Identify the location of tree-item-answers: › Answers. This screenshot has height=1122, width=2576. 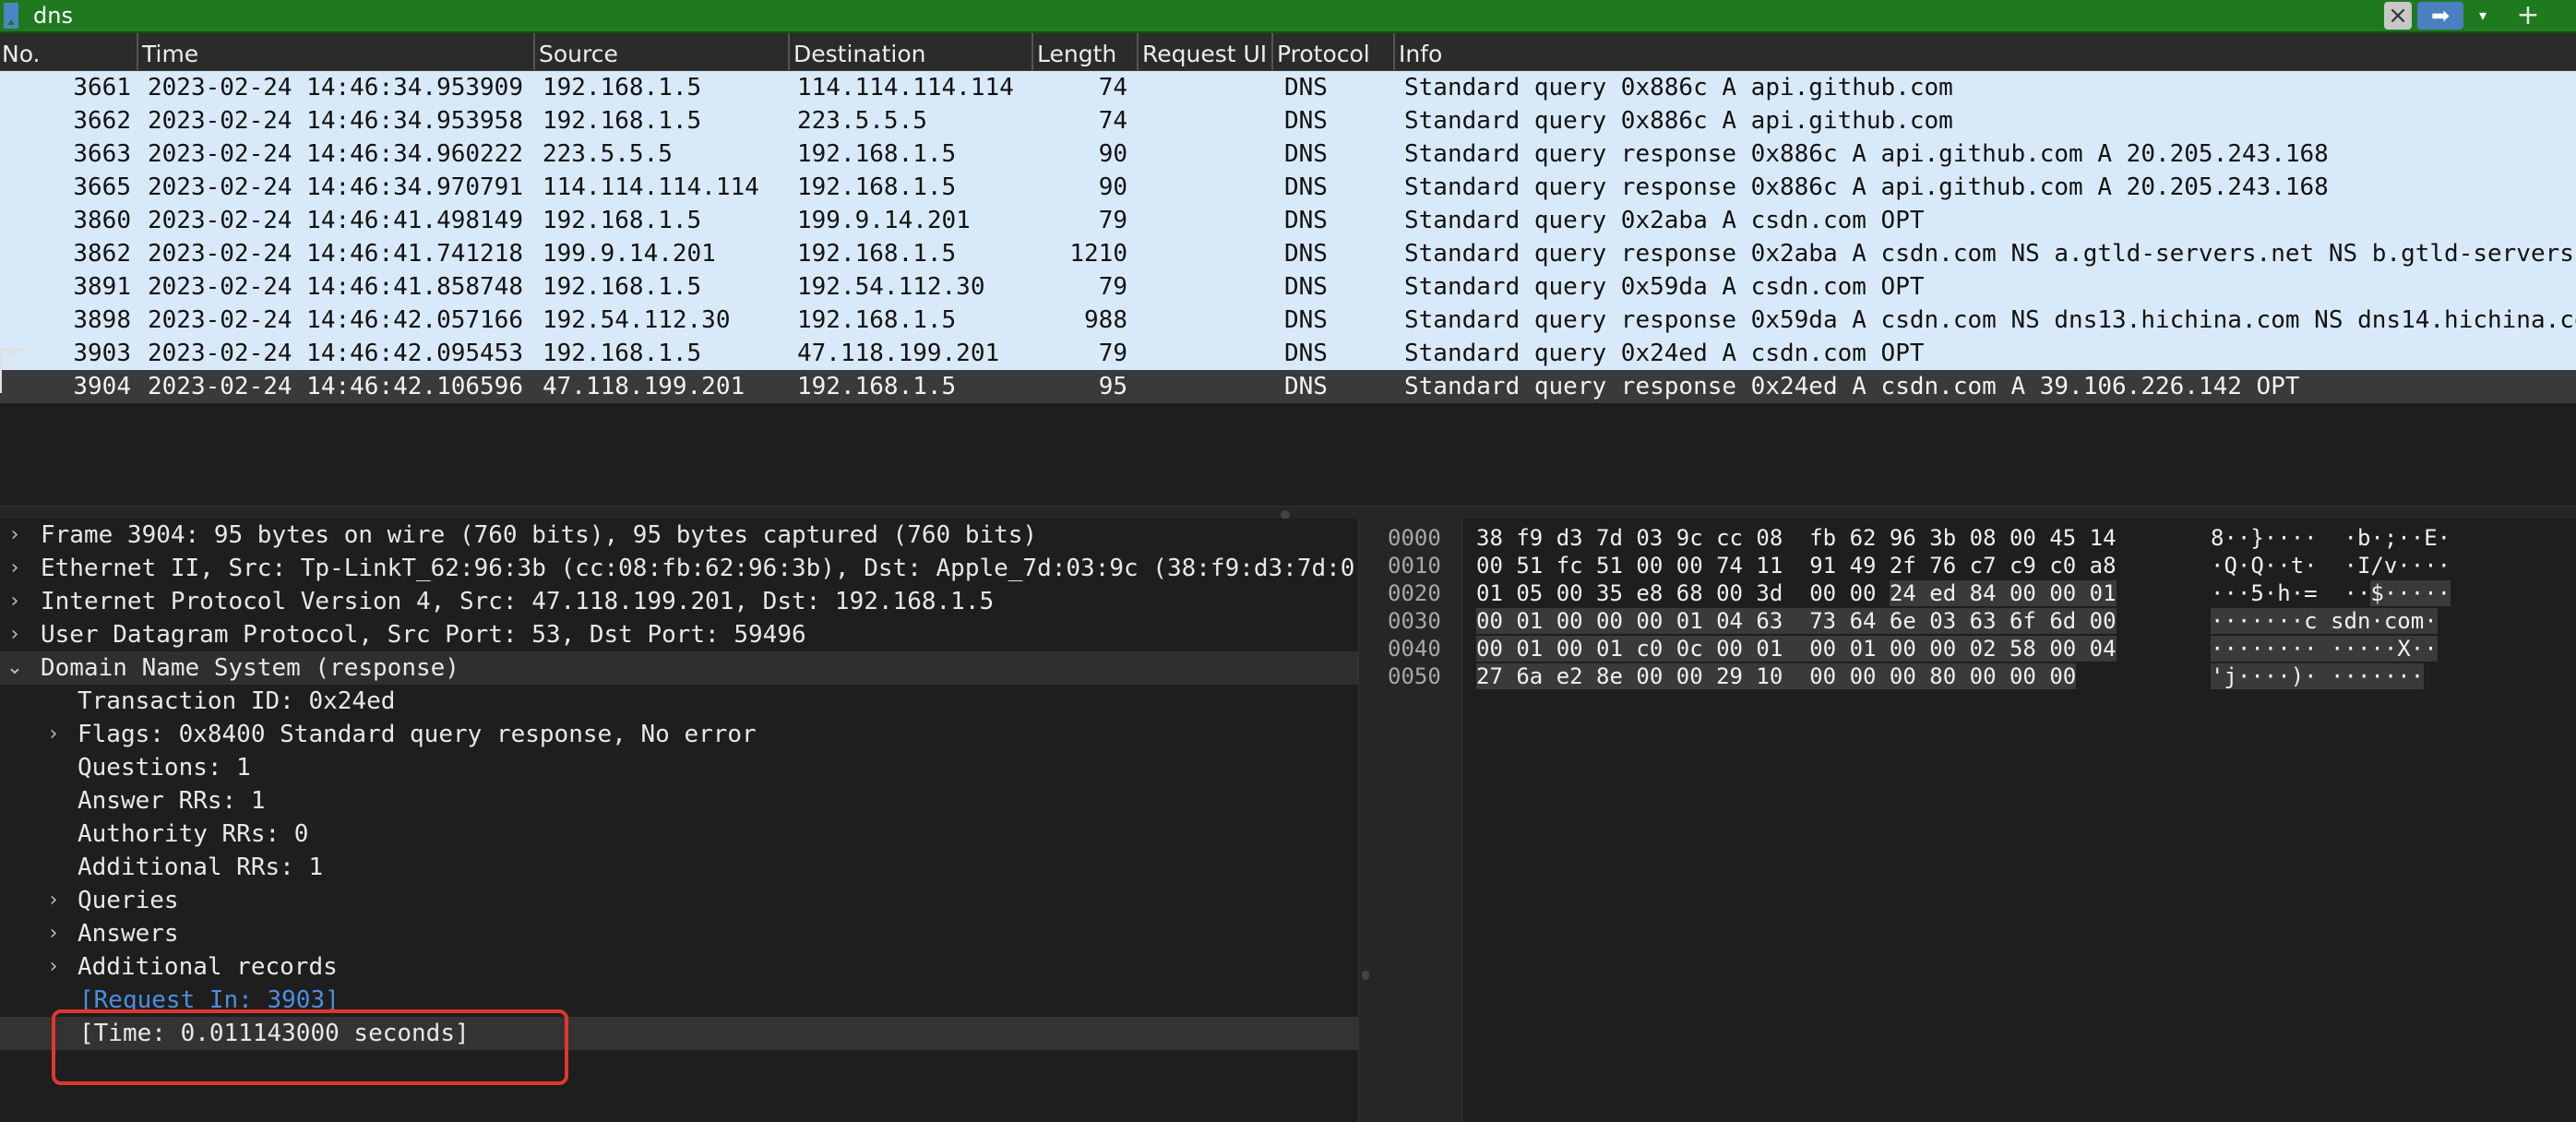
(679, 933).